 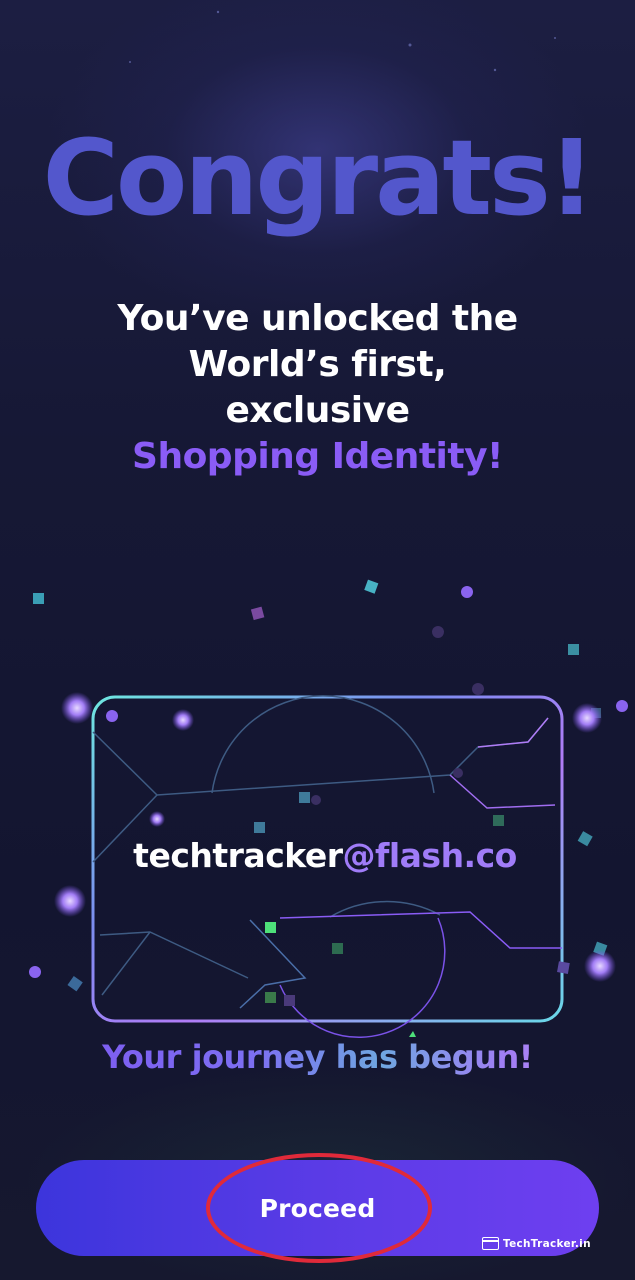 I want to click on watermark: TechTracker.in, so click(x=536, y=1243).